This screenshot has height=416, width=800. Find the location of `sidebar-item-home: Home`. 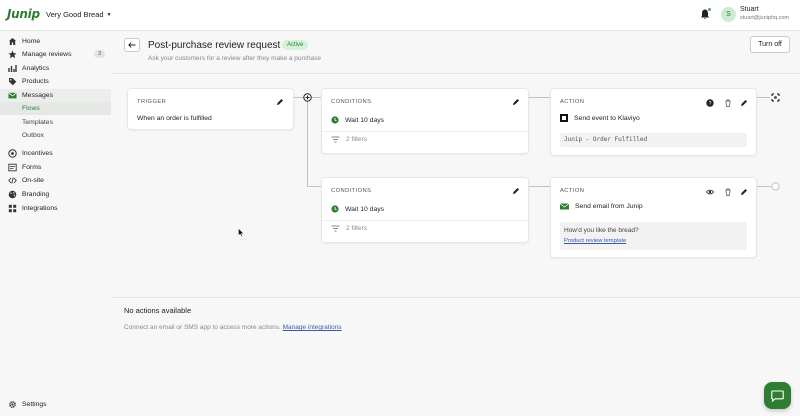

sidebar-item-home: Home is located at coordinates (55, 41).